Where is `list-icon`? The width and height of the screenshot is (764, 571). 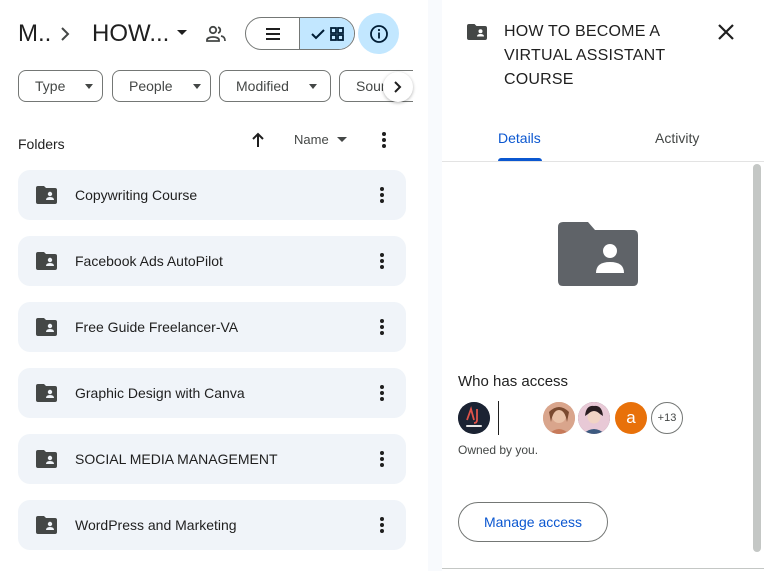
list-icon is located at coordinates (272, 33).